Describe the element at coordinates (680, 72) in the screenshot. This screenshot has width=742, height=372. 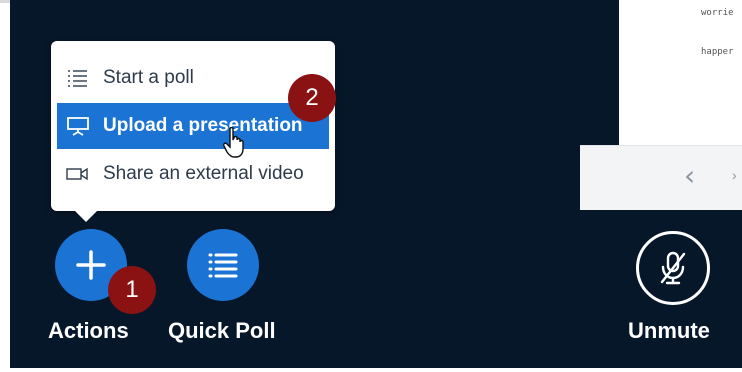
I see `presentation-slide: worrie happer` at that location.